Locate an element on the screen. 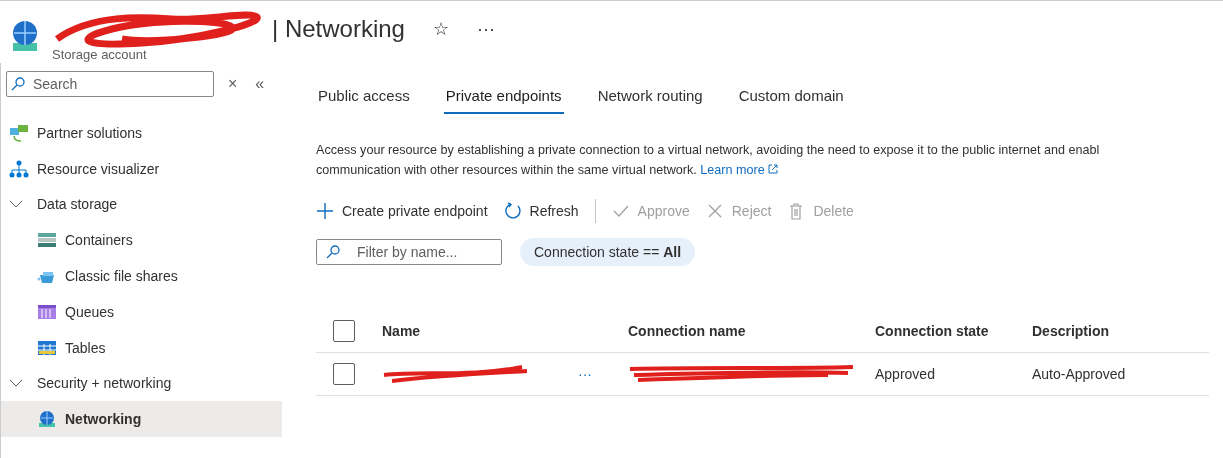  hierarchy-icon is located at coordinates (19, 168).